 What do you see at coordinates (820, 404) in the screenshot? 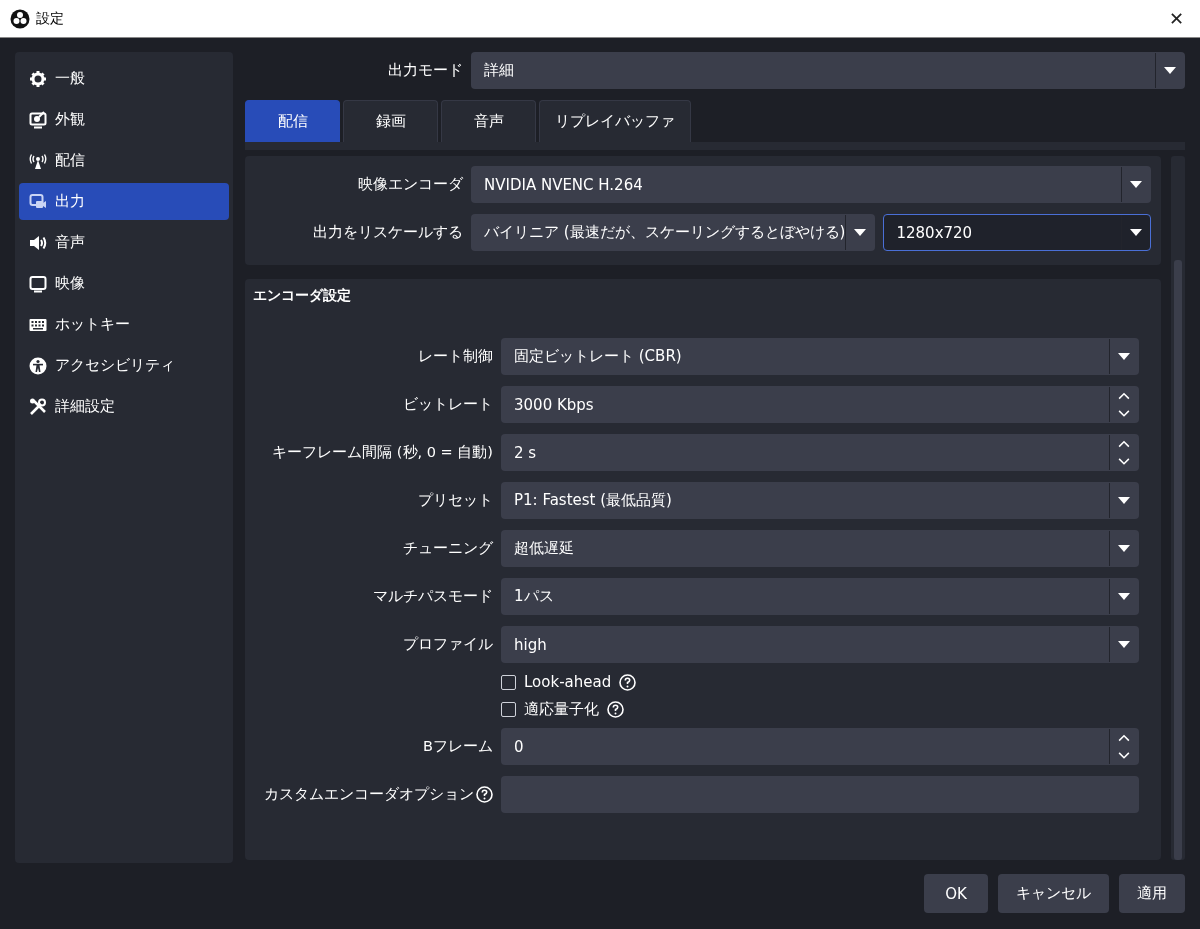
I see `spin-field: 3000 Kbps` at bounding box center [820, 404].